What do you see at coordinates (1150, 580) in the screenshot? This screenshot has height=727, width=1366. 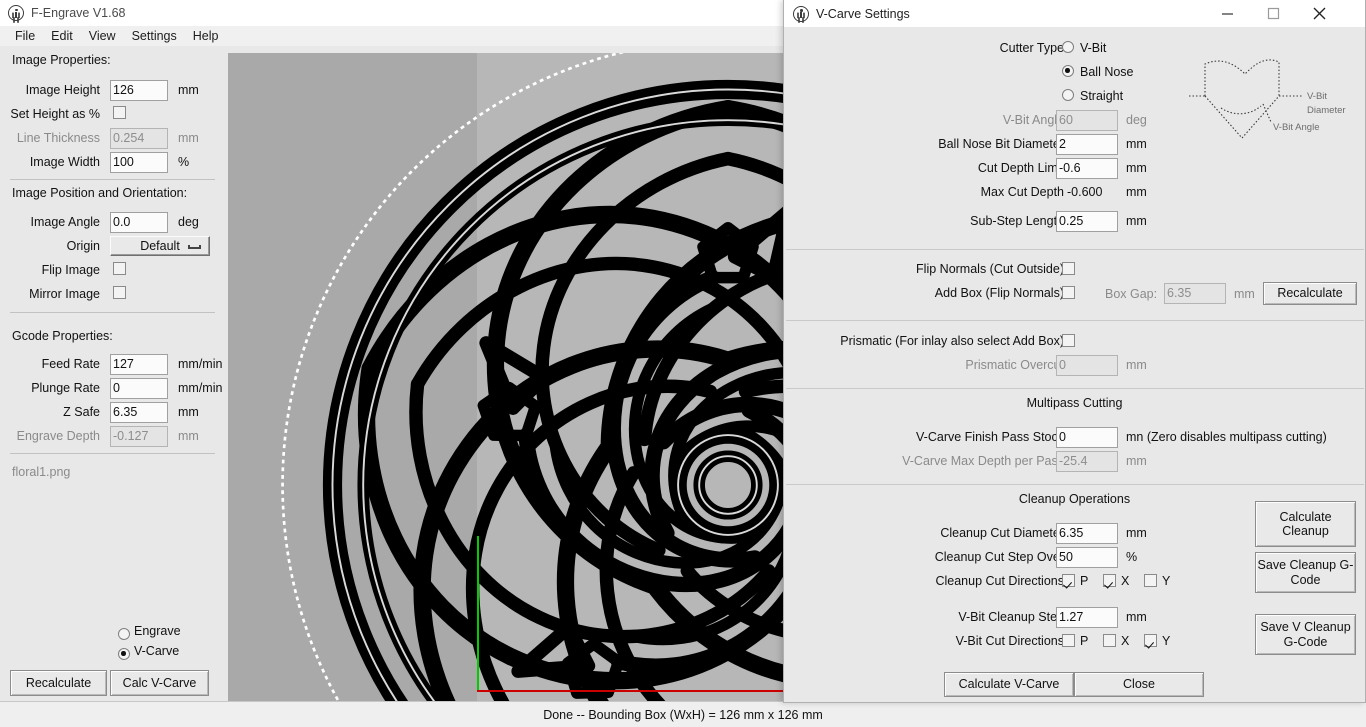 I see `cleanup-direction-y-checkbox` at bounding box center [1150, 580].